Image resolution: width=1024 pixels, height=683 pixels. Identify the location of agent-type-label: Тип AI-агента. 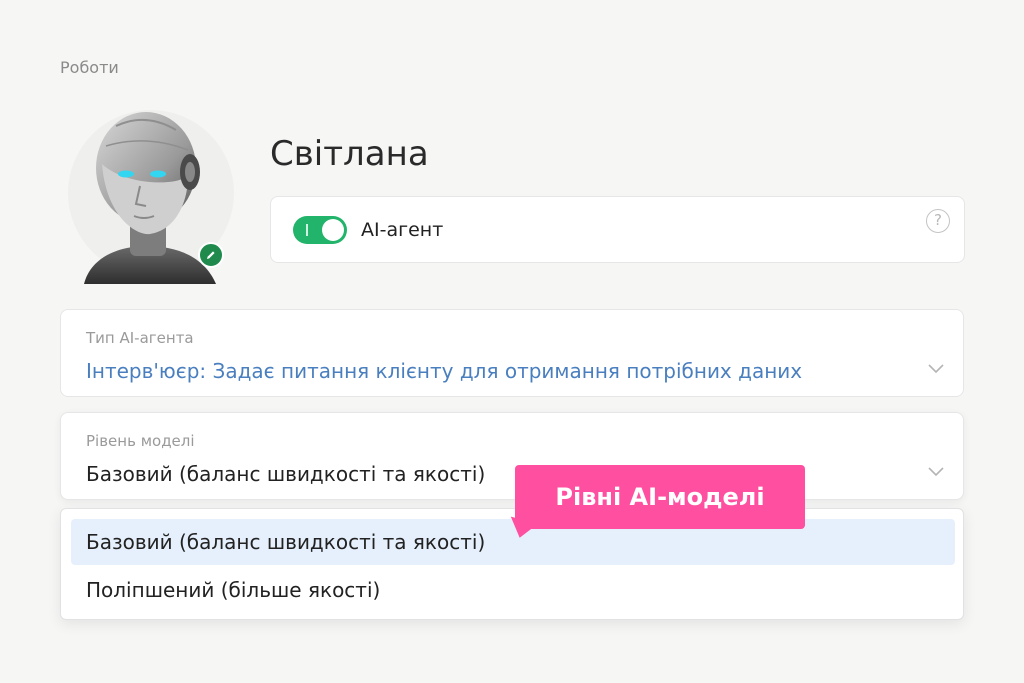
(140, 338).